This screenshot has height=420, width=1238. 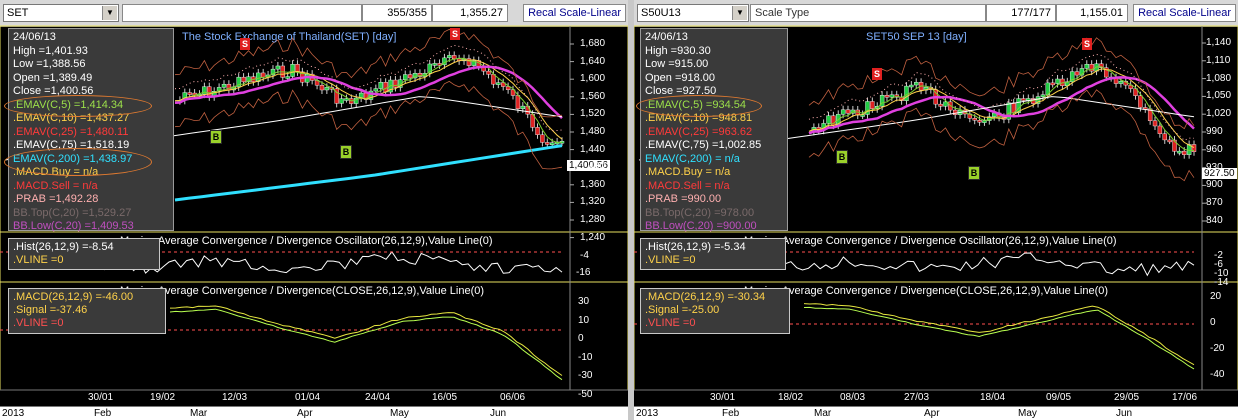 I want to click on info-ema200: EMAV(C,200) = n/a, so click(x=692, y=158).